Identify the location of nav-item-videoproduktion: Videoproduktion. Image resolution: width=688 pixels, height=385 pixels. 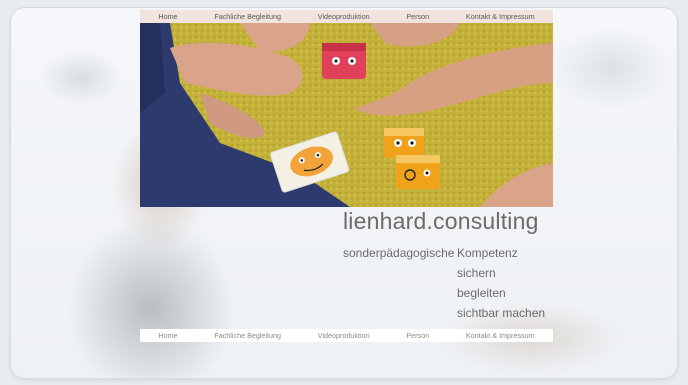
(344, 16).